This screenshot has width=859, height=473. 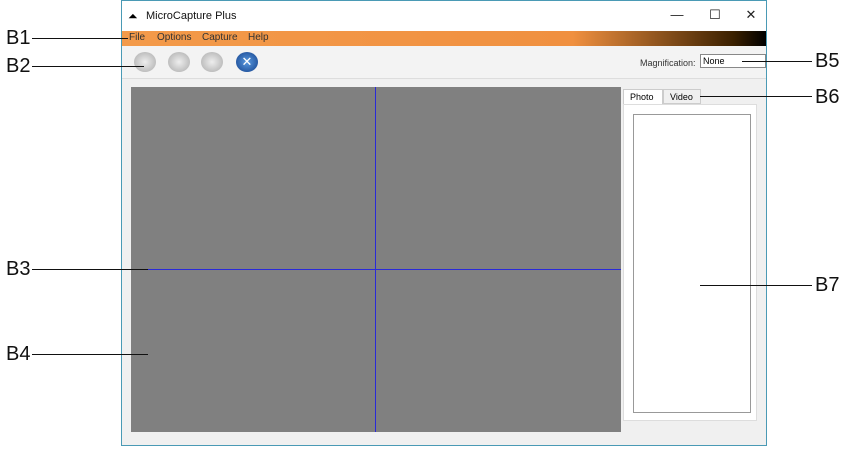 What do you see at coordinates (212, 62) in the screenshot?
I see `timer-icon` at bounding box center [212, 62].